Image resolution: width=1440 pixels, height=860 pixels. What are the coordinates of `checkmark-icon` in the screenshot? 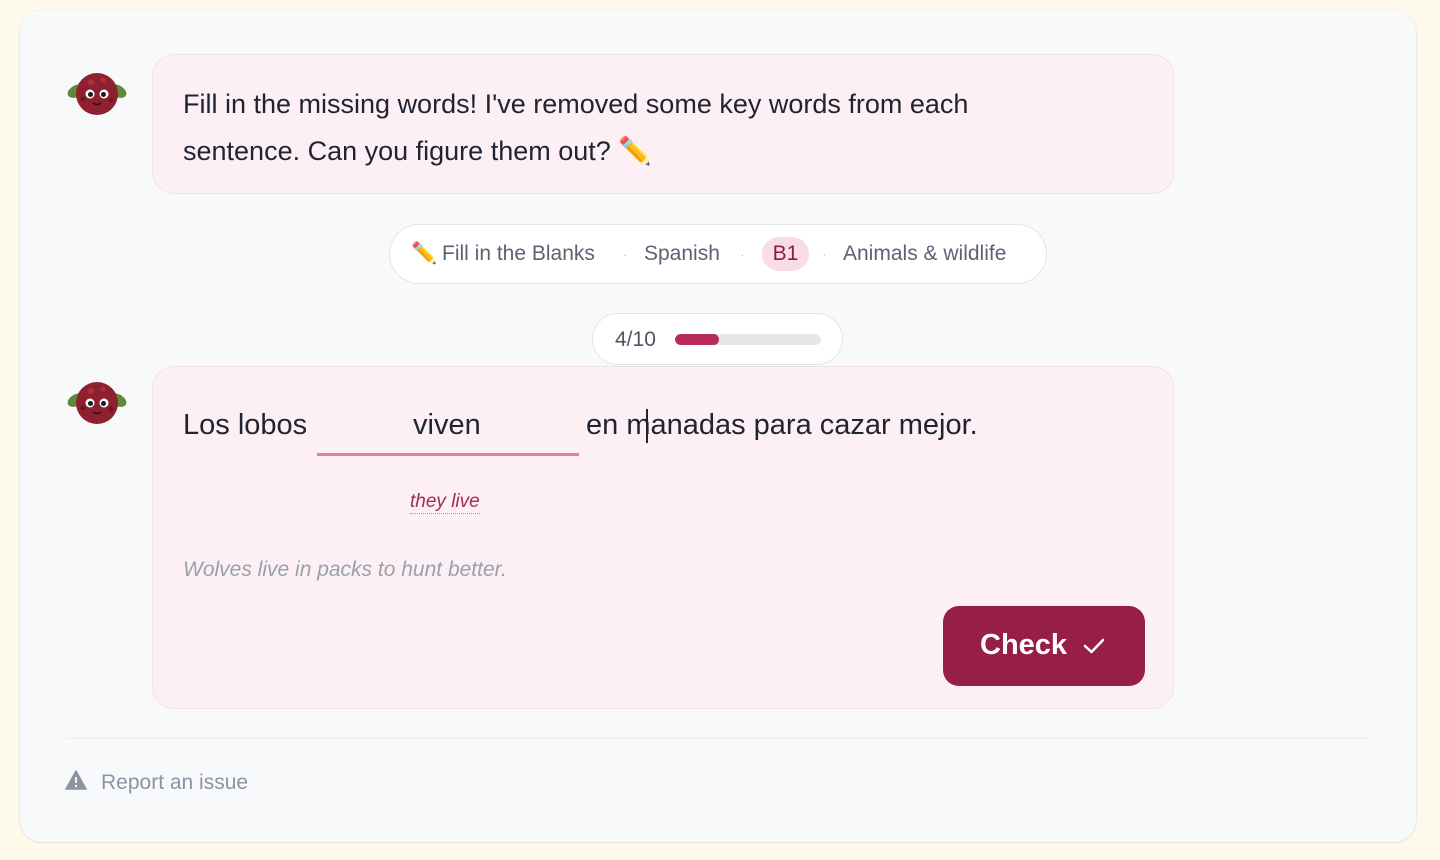 It's located at (1094, 646).